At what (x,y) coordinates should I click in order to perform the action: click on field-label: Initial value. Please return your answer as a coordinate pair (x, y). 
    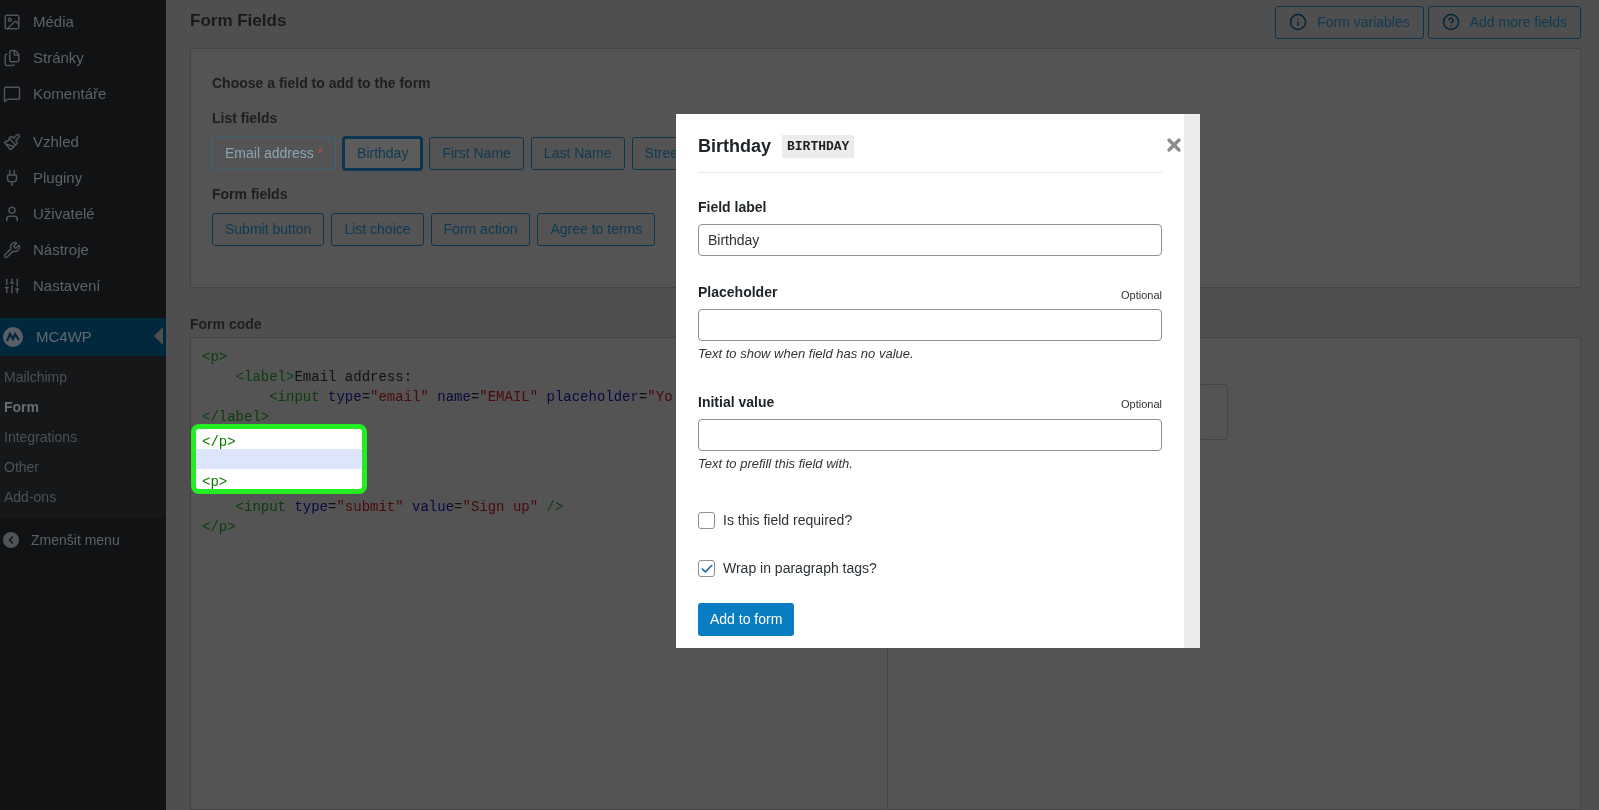
    Looking at the image, I should click on (736, 402).